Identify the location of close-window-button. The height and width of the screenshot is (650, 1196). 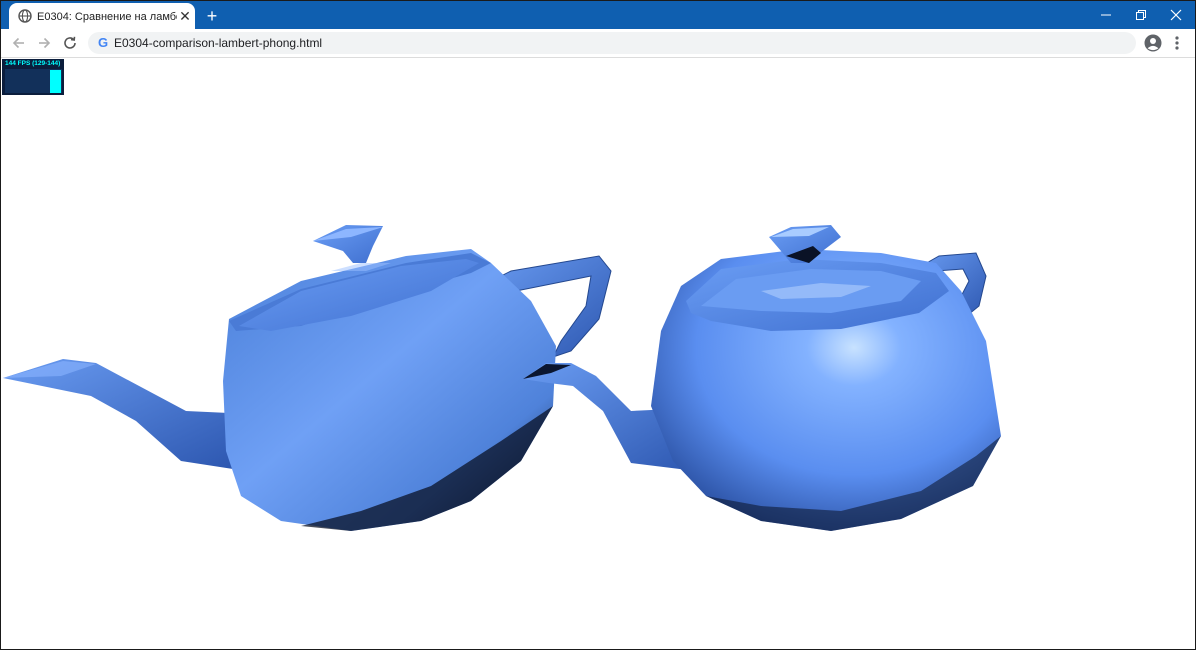
(1176, 15).